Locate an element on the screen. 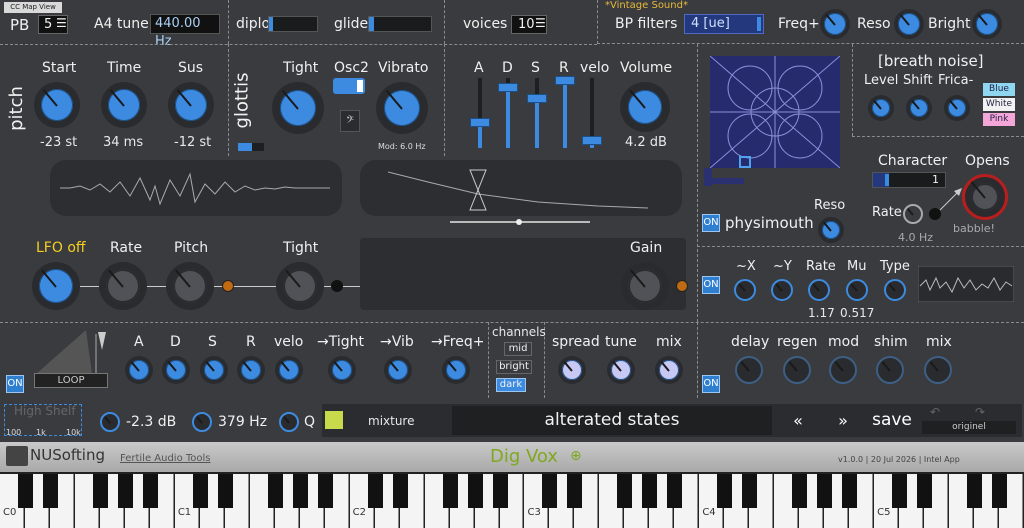  pb-value-box: 5 ☰ is located at coordinates (53, 24).